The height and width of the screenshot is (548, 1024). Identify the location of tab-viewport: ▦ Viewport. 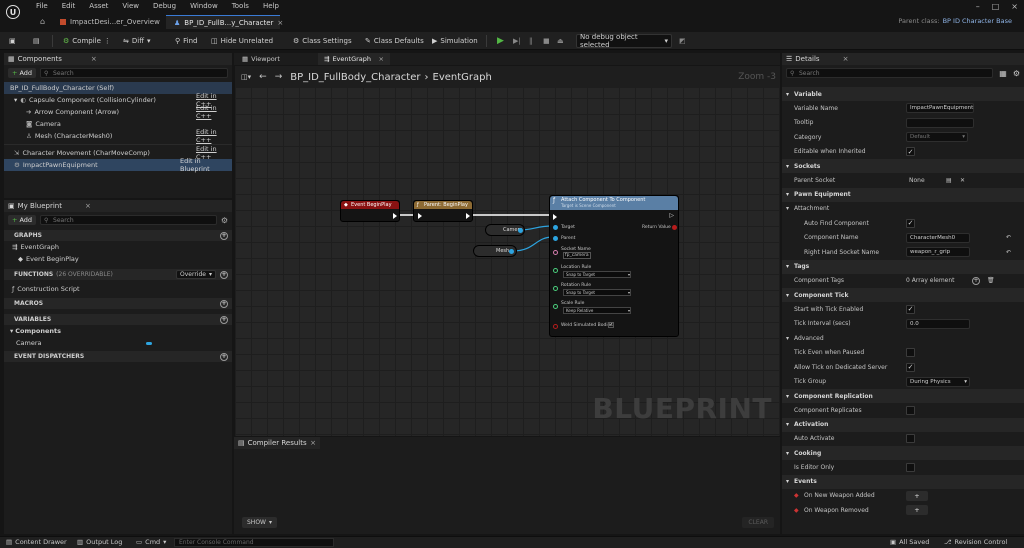
(261, 59).